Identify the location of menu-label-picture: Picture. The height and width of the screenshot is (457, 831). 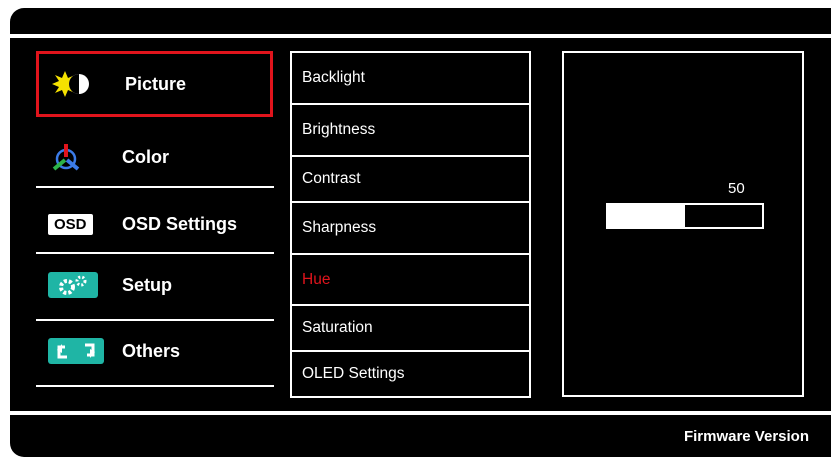
(156, 83).